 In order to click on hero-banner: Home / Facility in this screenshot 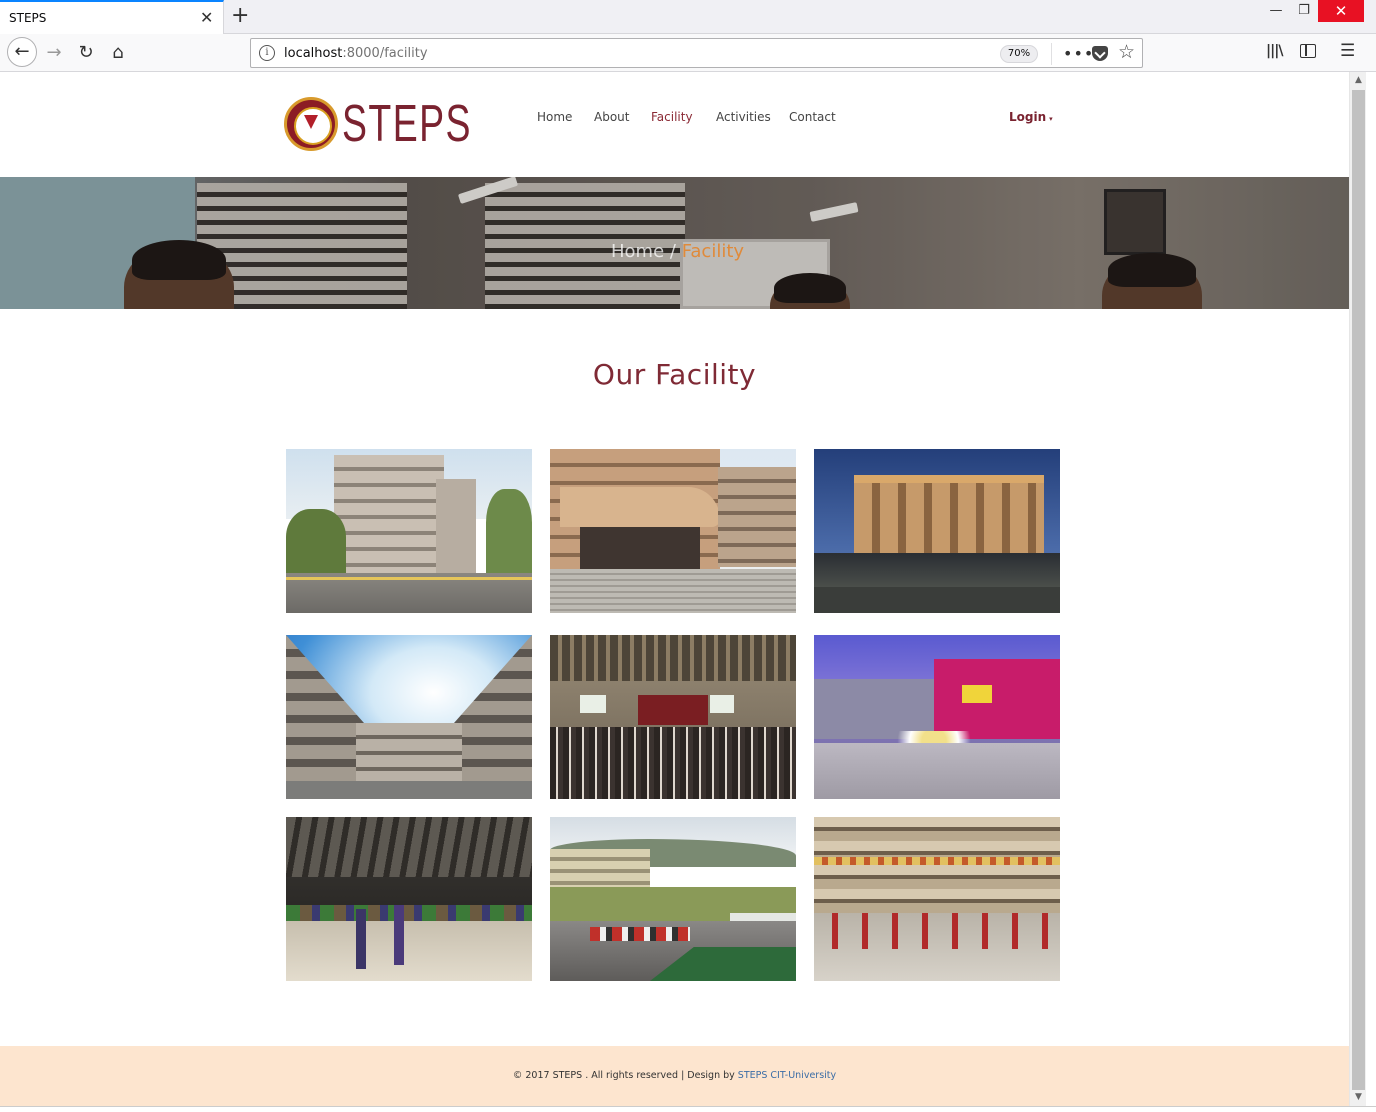, I will do `click(674, 243)`.